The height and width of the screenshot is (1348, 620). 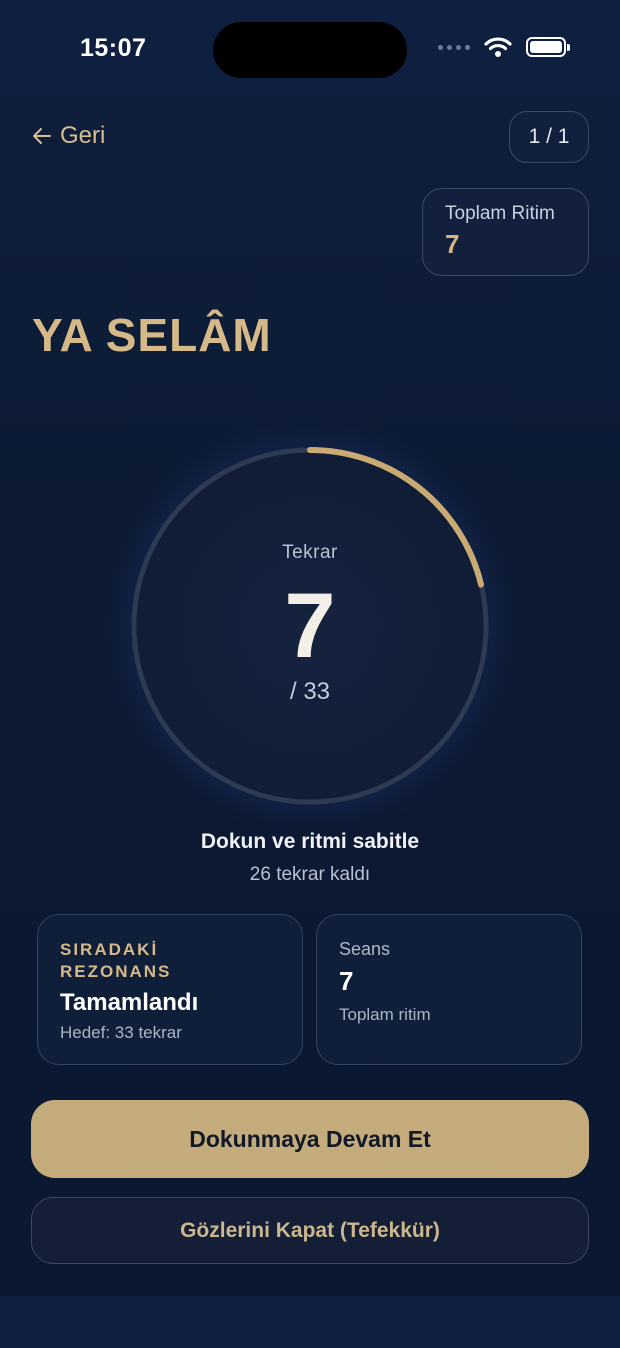 I want to click on counter-value: 7, so click(x=310, y=626).